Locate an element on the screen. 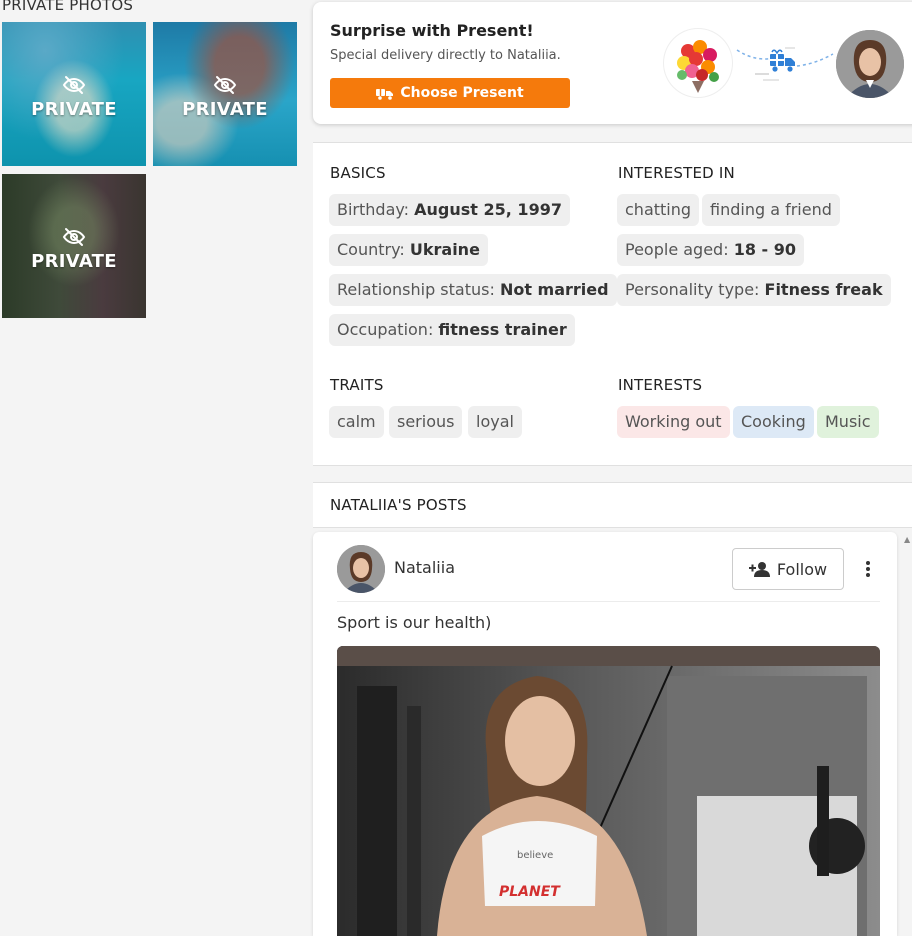 The image size is (912, 936). post-divider is located at coordinates (608, 601).